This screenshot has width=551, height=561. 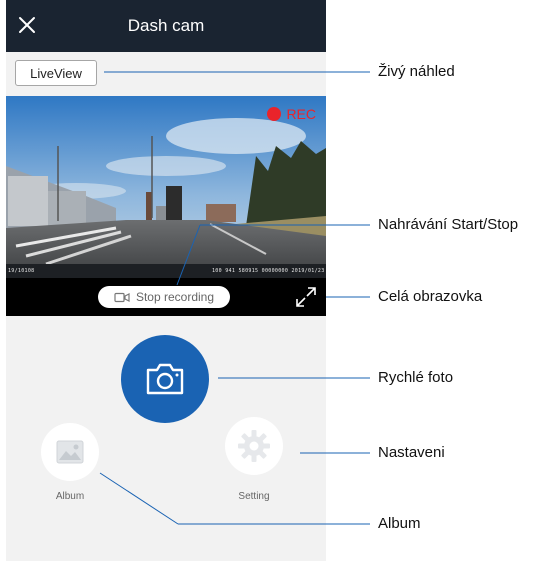 I want to click on fullscreen-expand-icon, so click(x=306, y=297).